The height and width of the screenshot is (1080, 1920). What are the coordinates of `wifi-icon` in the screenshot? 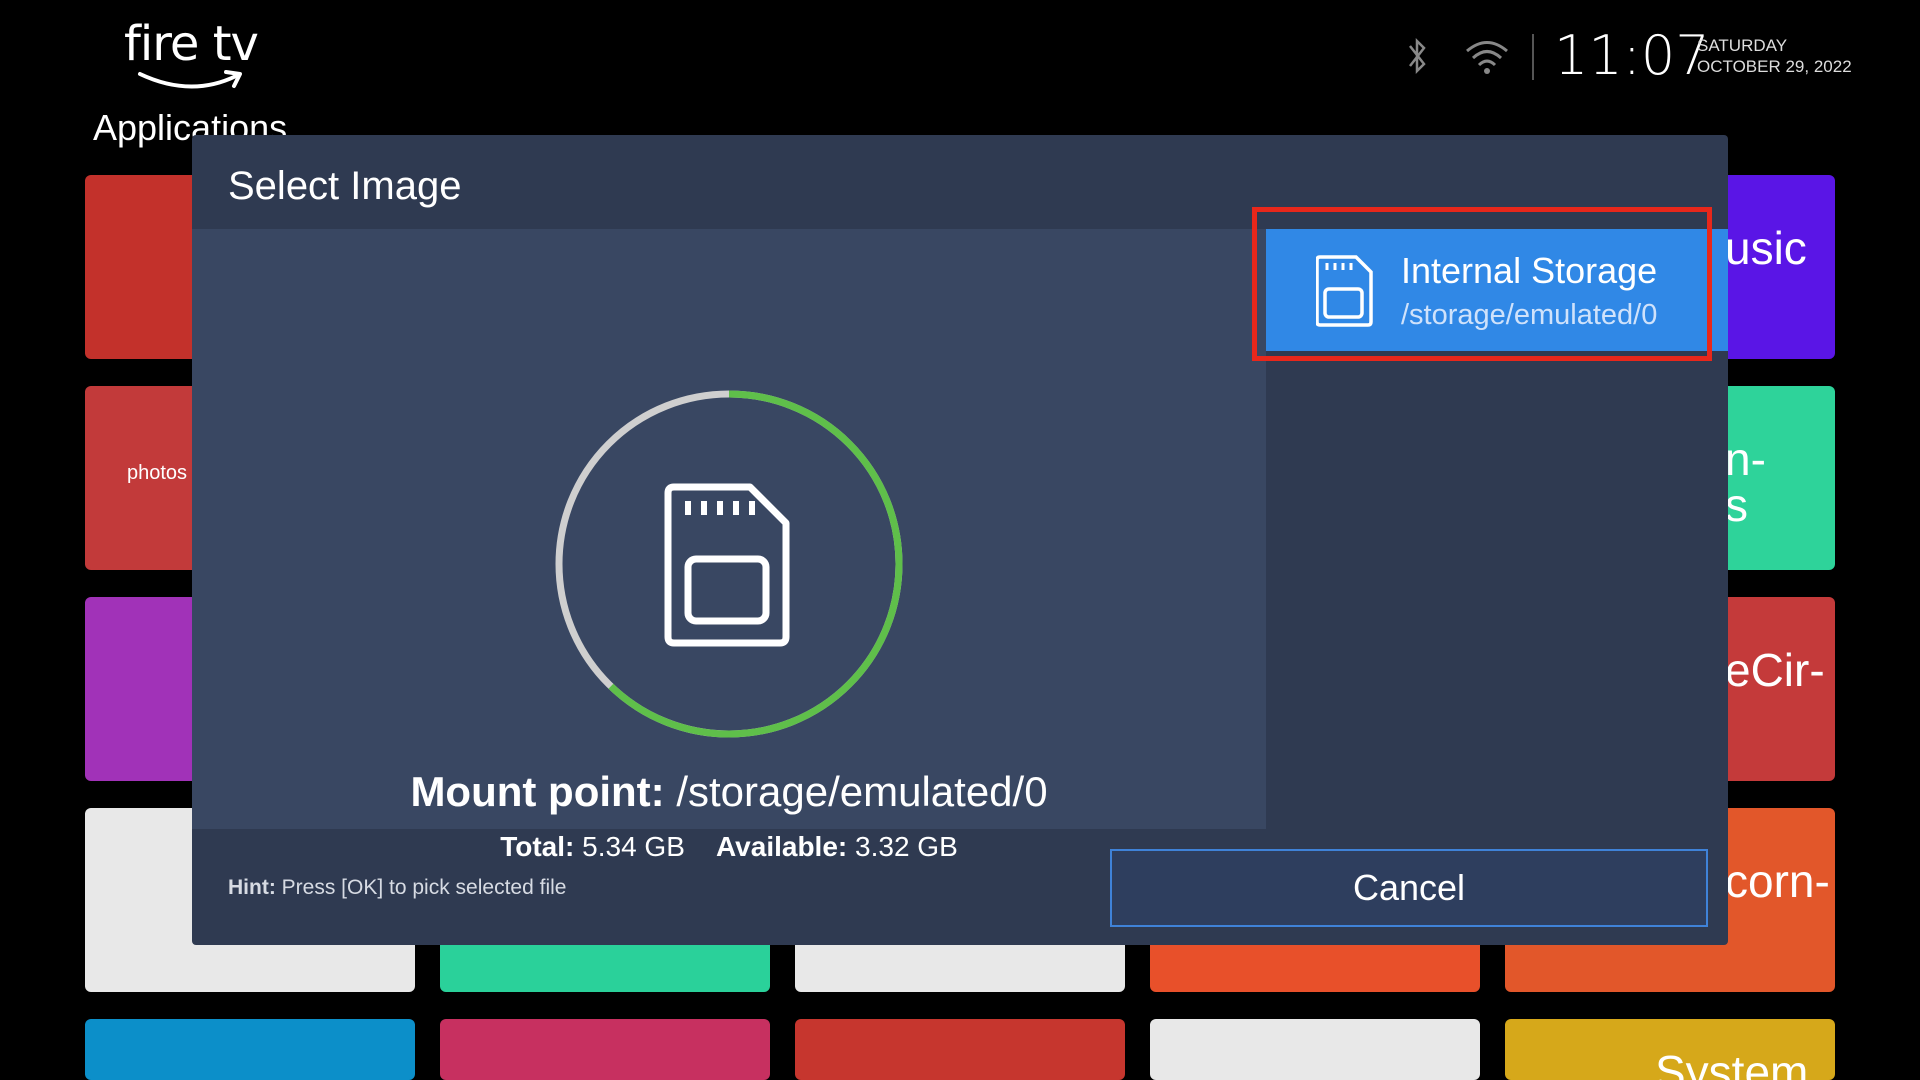 It's located at (1487, 57).